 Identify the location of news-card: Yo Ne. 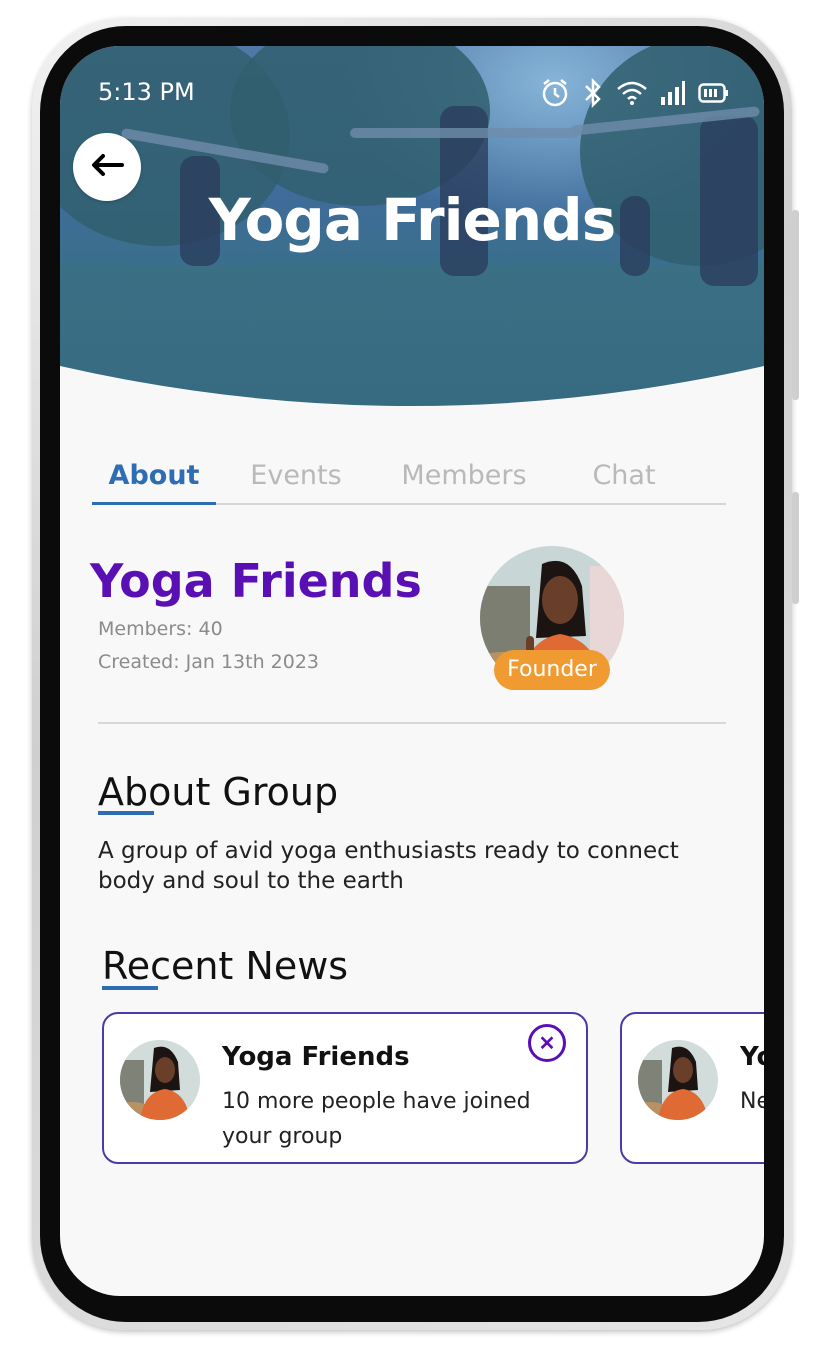
(692, 1088).